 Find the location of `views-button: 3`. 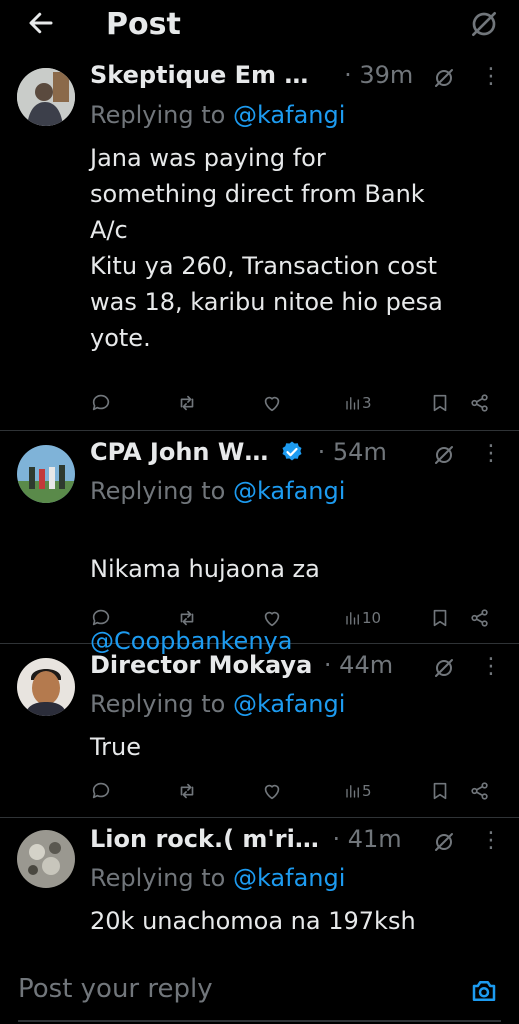

views-button: 3 is located at coordinates (358, 403).